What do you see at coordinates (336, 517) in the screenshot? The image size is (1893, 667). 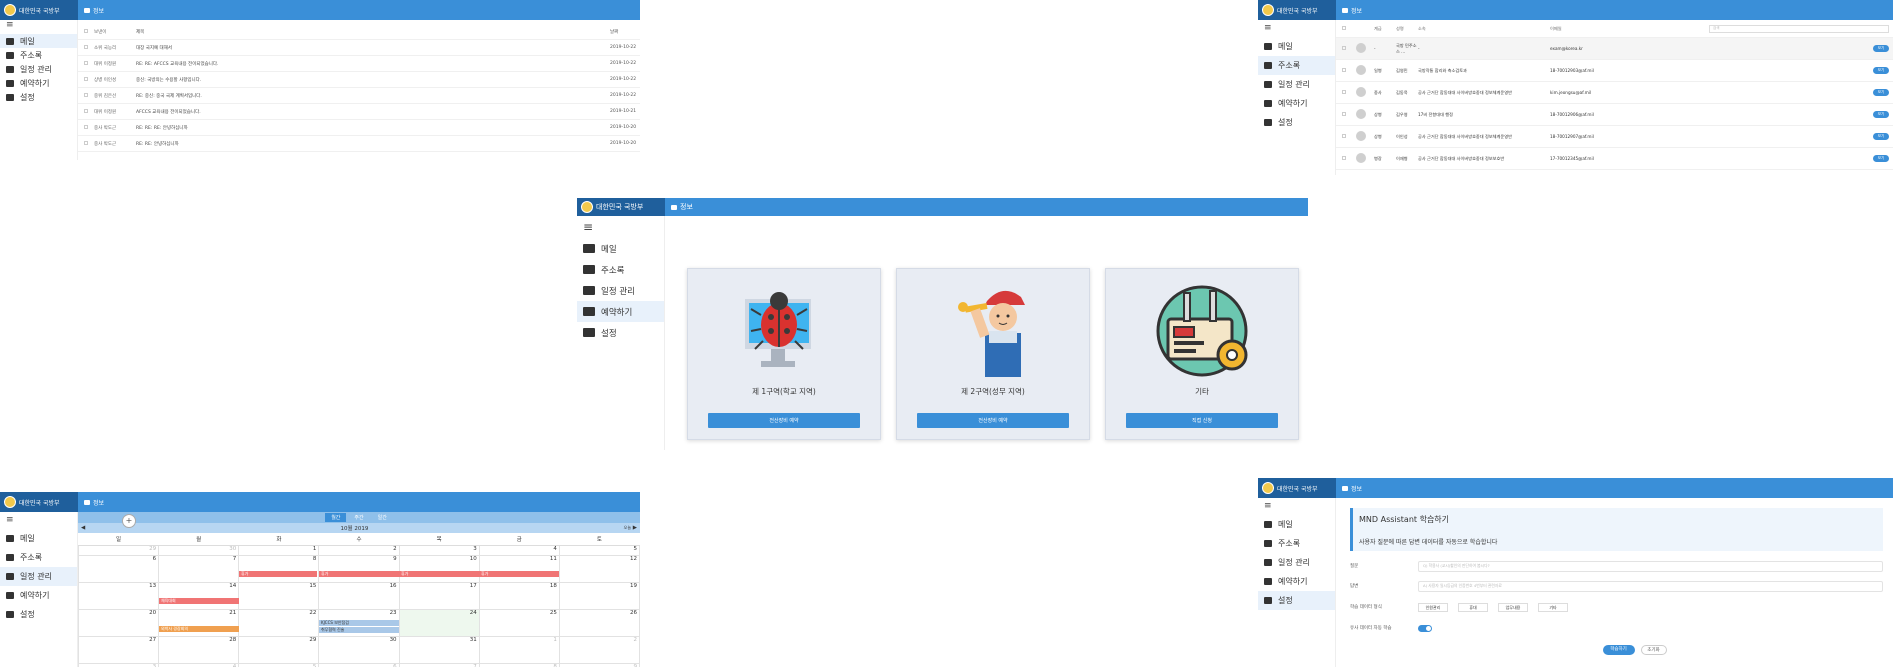 I see `view-month-button: 월간` at bounding box center [336, 517].